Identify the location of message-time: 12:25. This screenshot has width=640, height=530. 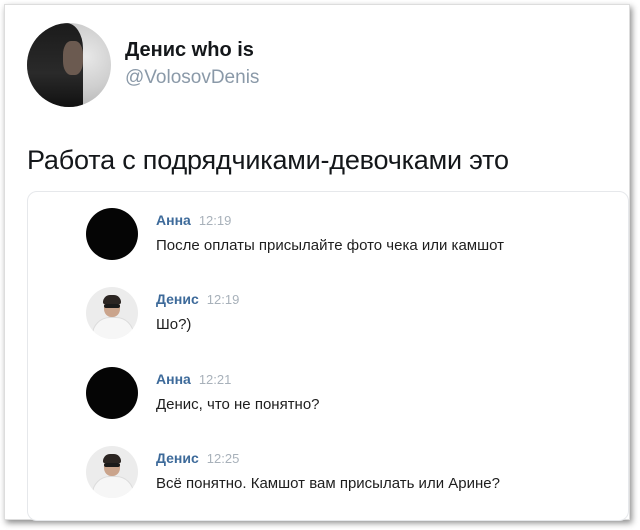
(223, 458).